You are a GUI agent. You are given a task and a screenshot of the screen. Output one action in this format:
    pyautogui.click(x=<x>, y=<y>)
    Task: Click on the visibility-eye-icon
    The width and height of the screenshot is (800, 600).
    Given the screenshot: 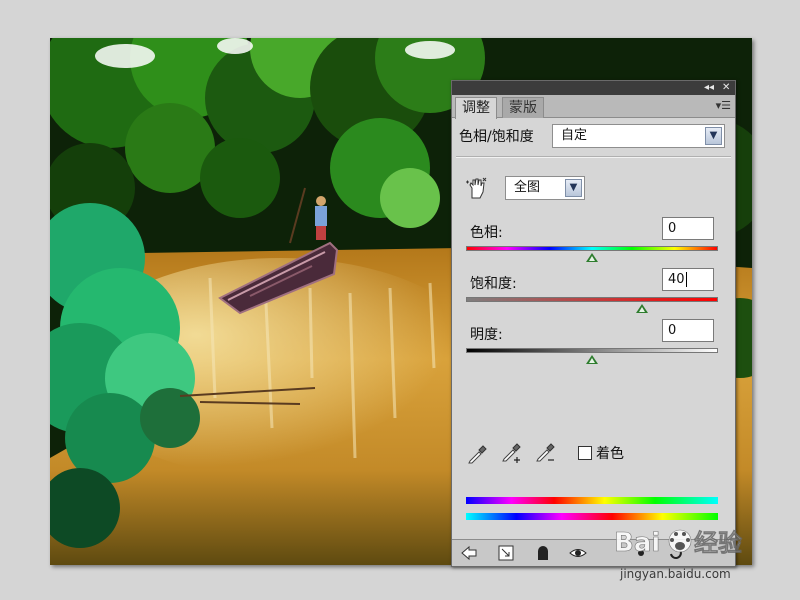 What is the action you would take?
    pyautogui.click(x=578, y=553)
    